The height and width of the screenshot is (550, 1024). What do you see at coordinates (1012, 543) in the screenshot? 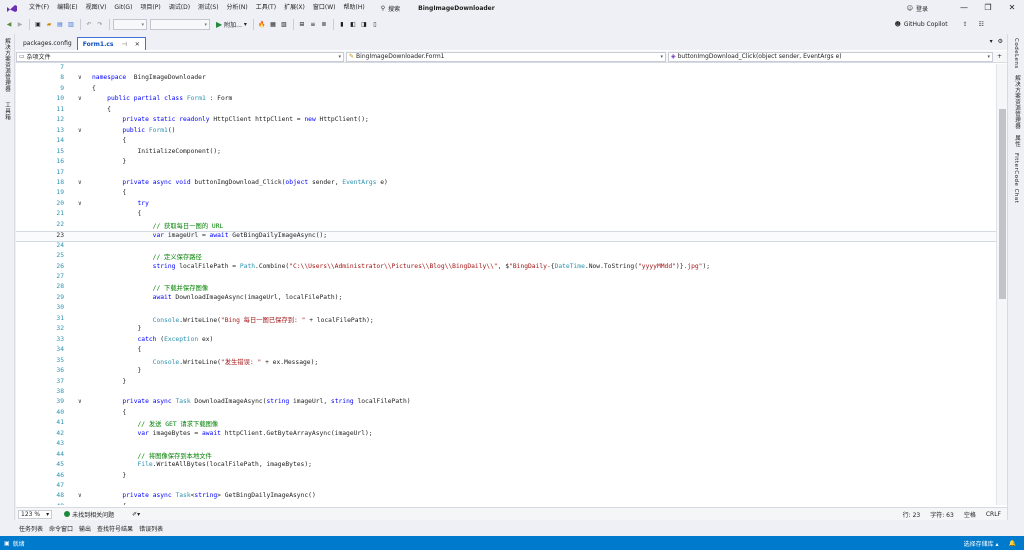
I see `notifications-icon: 🔔` at bounding box center [1012, 543].